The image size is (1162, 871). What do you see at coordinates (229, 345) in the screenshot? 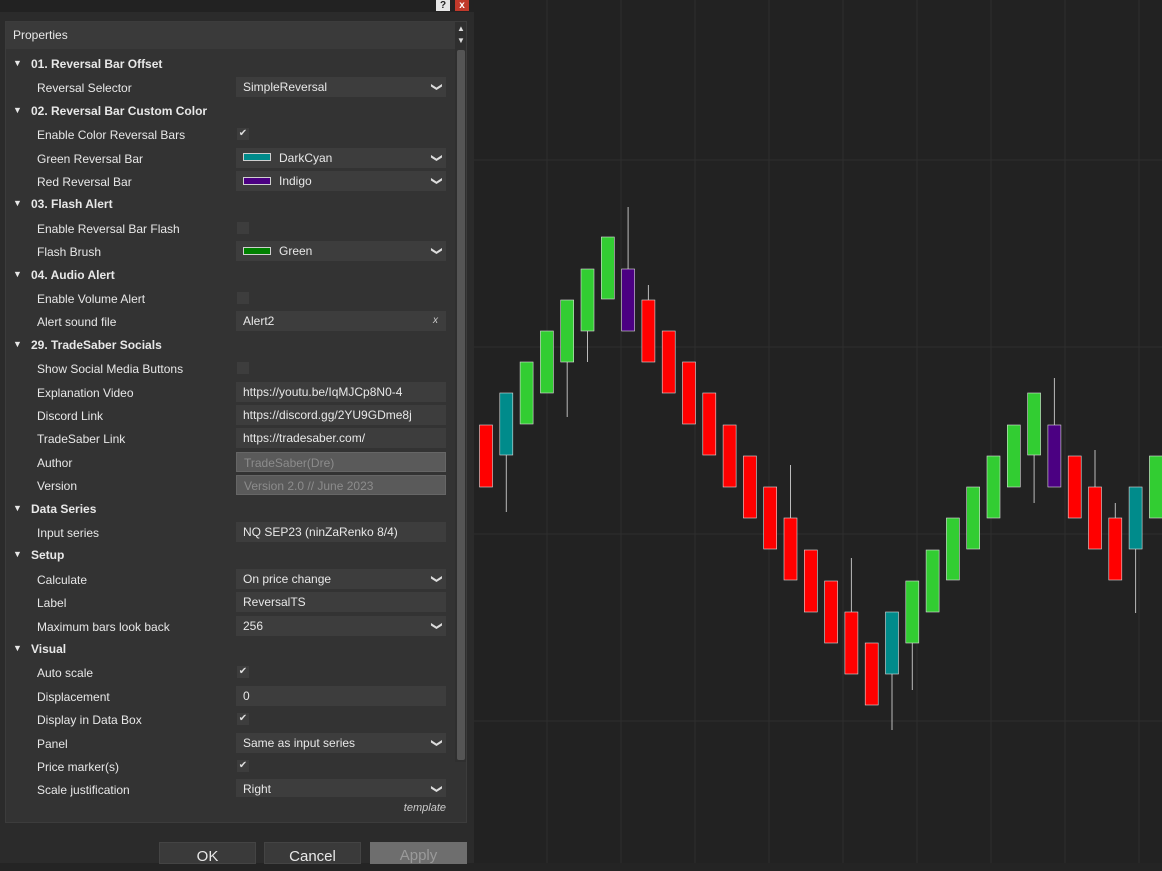
I see `category-row: ▼ 29. TradeSaber Socials` at bounding box center [229, 345].